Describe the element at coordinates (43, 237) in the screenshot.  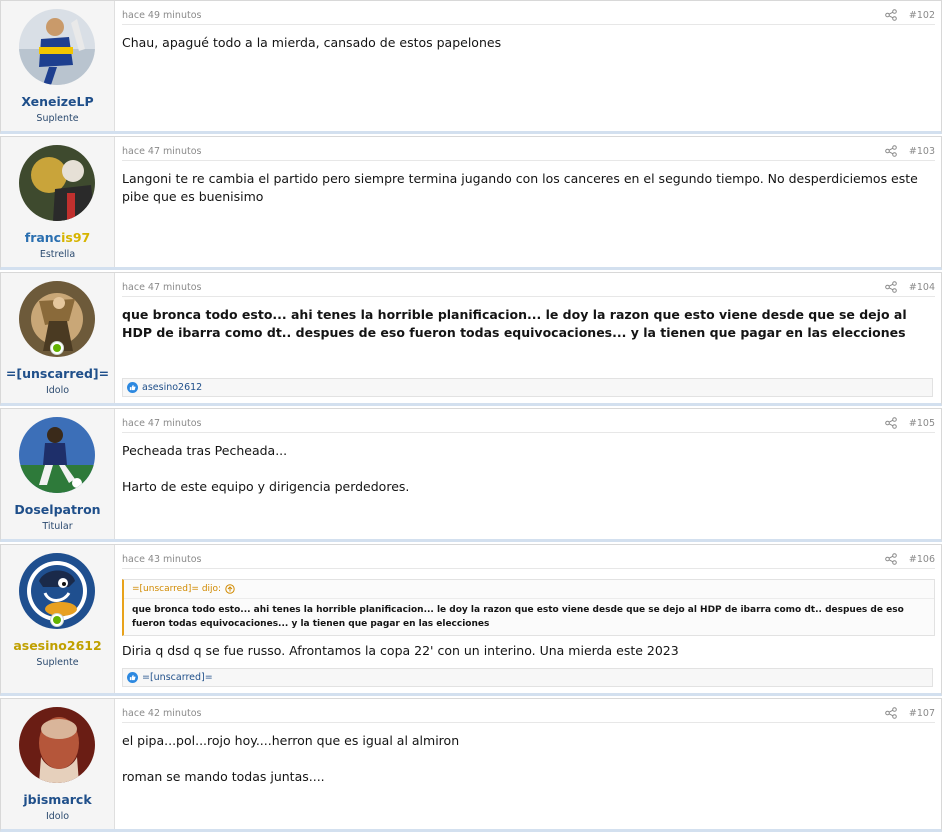
I see `username-part: franc` at that location.